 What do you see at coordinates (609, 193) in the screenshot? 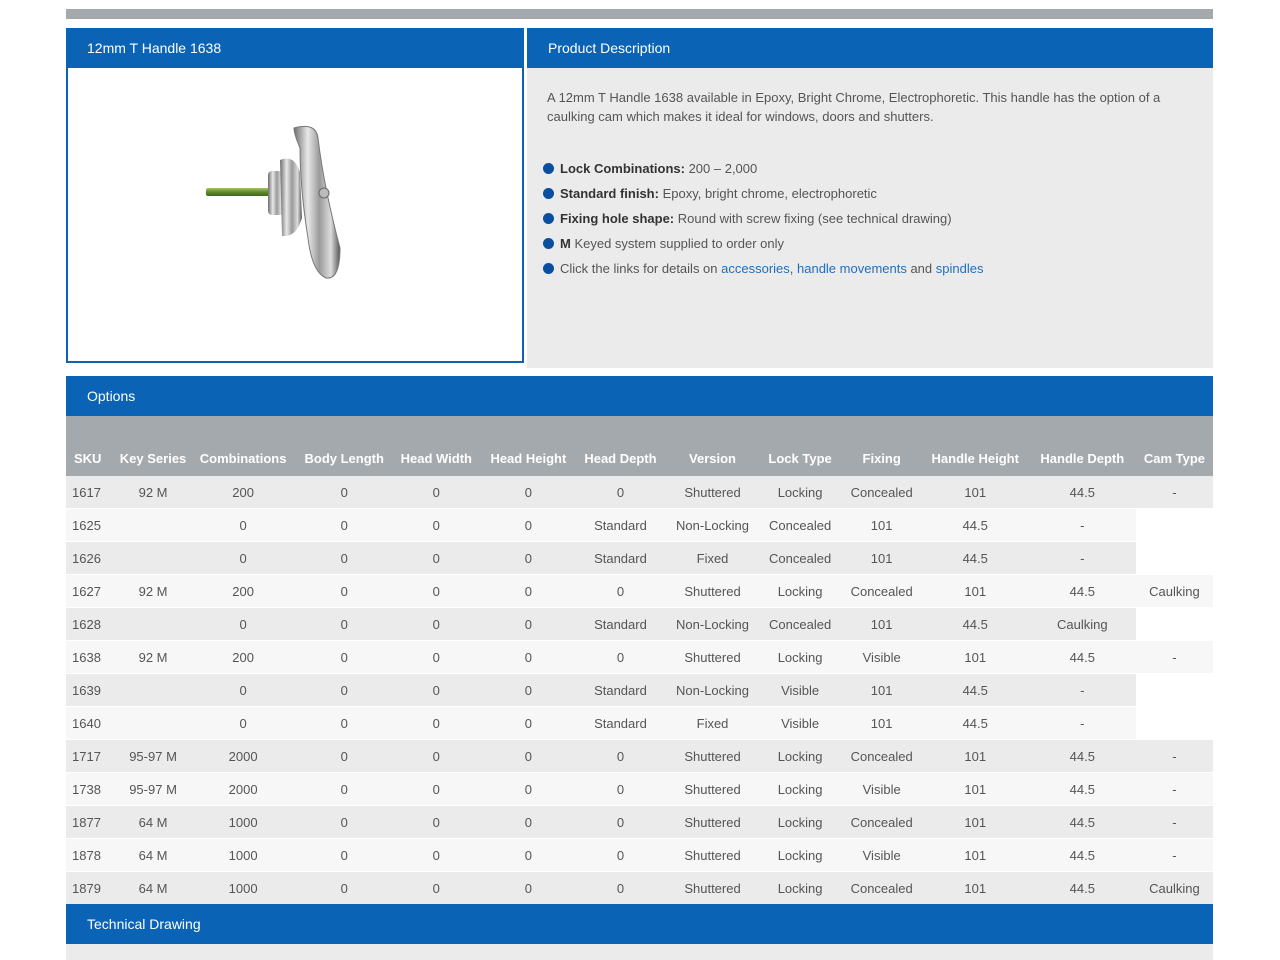
I see `feature-label: Standard finish:` at bounding box center [609, 193].